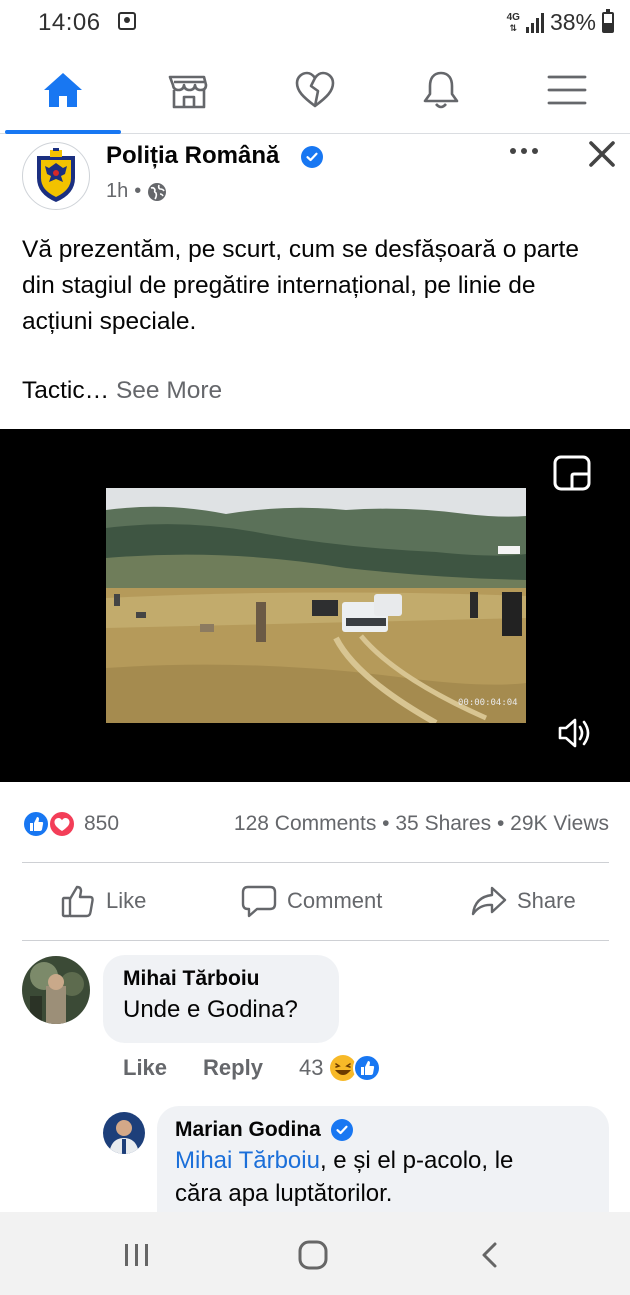 This screenshot has width=630, height=1295. I want to click on status-indicators: 4G ⇅ 38%, so click(560, 22).